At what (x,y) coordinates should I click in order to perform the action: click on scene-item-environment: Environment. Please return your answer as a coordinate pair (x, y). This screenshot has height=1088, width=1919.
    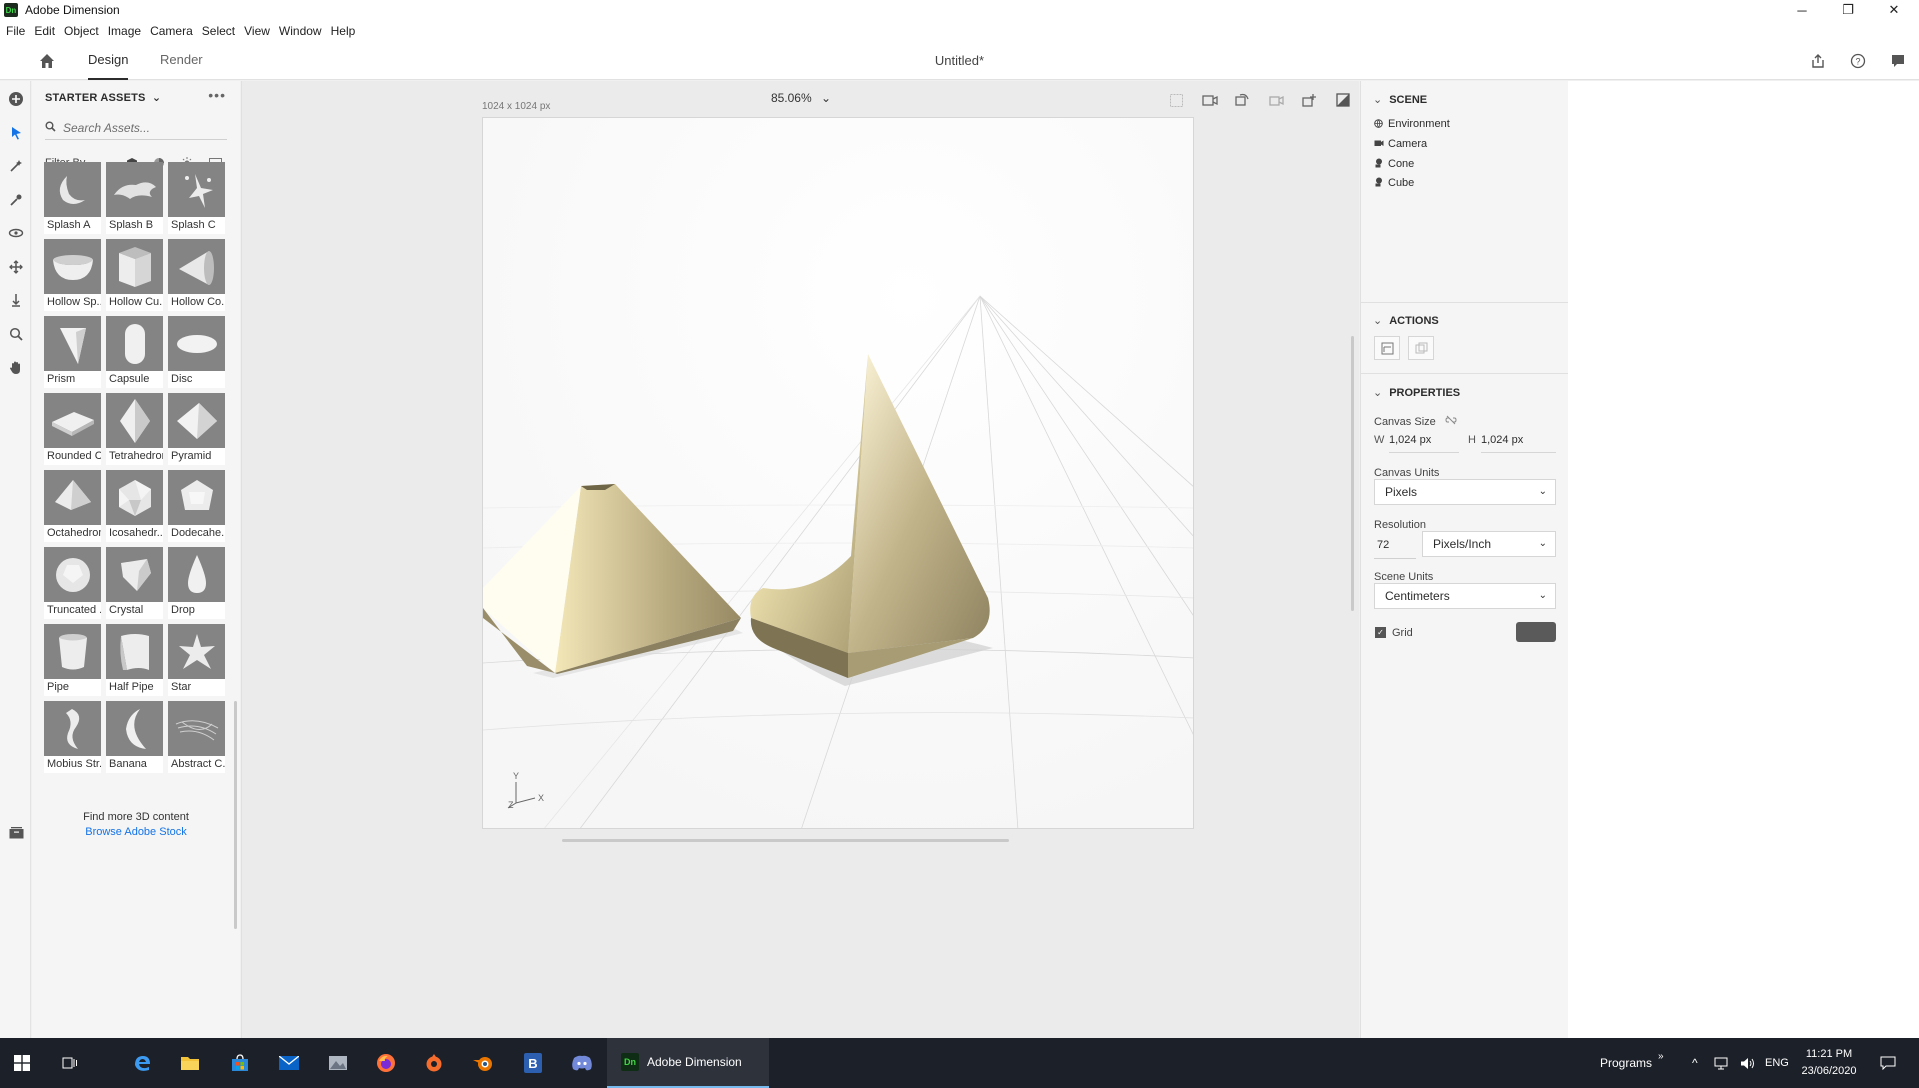
    Looking at the image, I should click on (1412, 124).